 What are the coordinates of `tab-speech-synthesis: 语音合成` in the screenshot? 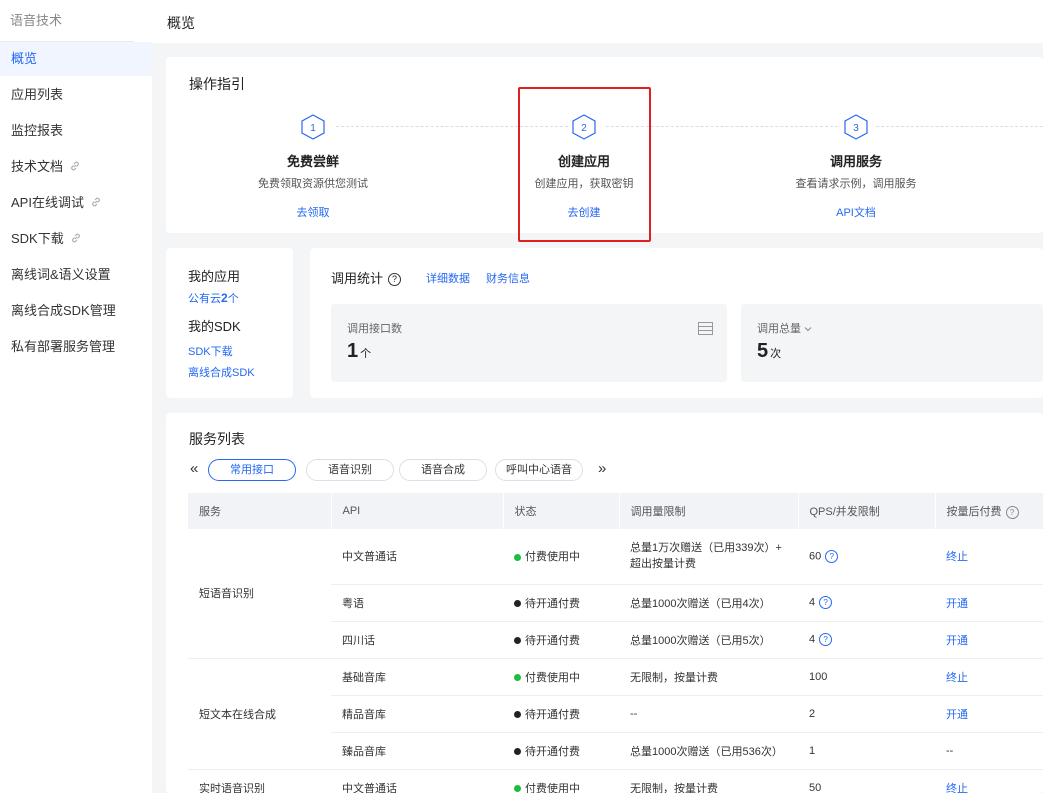 It's located at (443, 470).